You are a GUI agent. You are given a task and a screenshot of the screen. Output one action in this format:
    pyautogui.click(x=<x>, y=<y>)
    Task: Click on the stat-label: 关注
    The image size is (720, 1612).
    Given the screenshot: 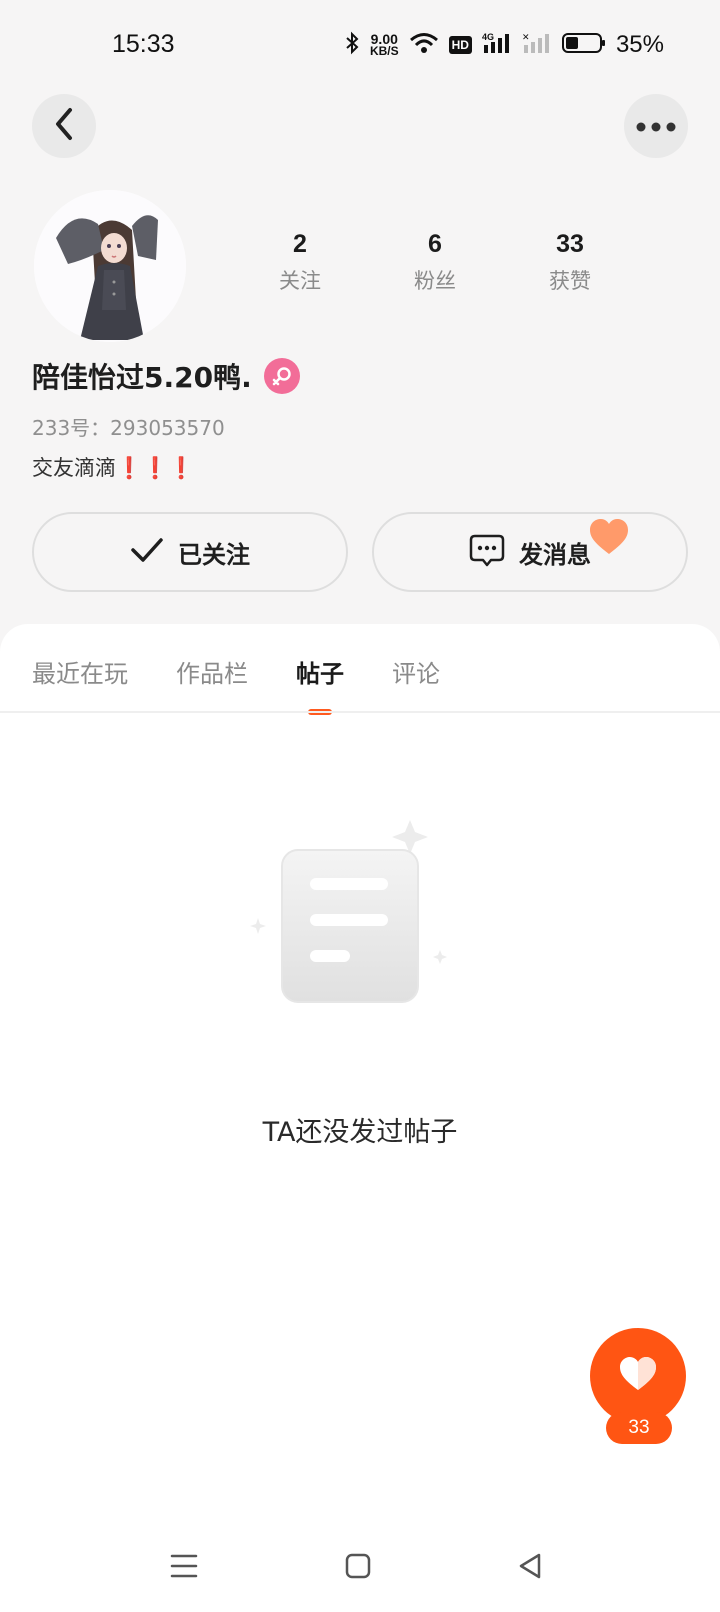 What is the action you would take?
    pyautogui.click(x=300, y=281)
    